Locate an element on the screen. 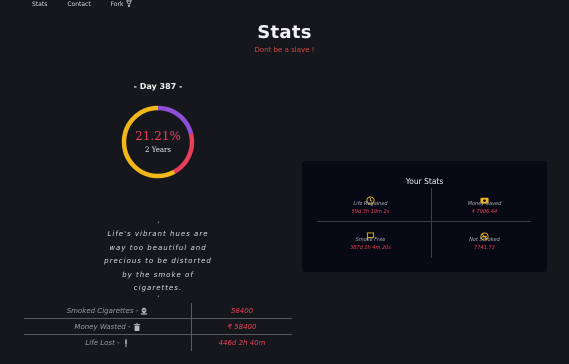 This screenshot has height=364, width=569. stat-value: 387d 2h 4m 20s is located at coordinates (370, 248).